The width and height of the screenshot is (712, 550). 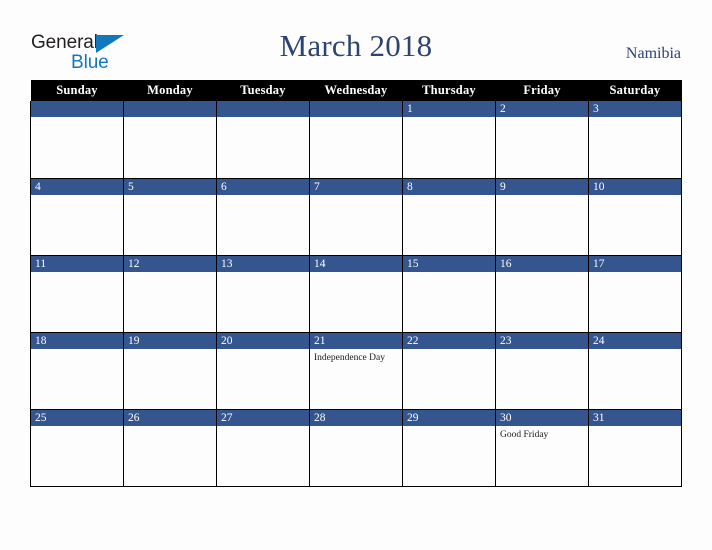 I want to click on calendar-day-cell: 15, so click(x=449, y=294).